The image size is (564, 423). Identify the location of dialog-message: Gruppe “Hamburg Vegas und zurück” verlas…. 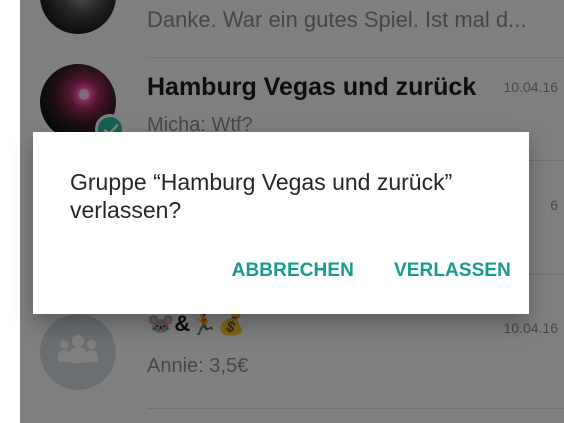
(261, 196).